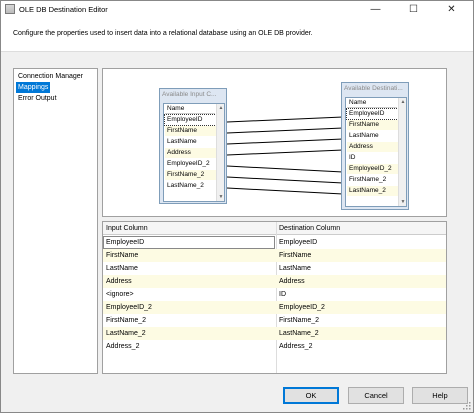  Describe the element at coordinates (190, 186) in the screenshot. I see `input-column-item: LastName_2` at that location.